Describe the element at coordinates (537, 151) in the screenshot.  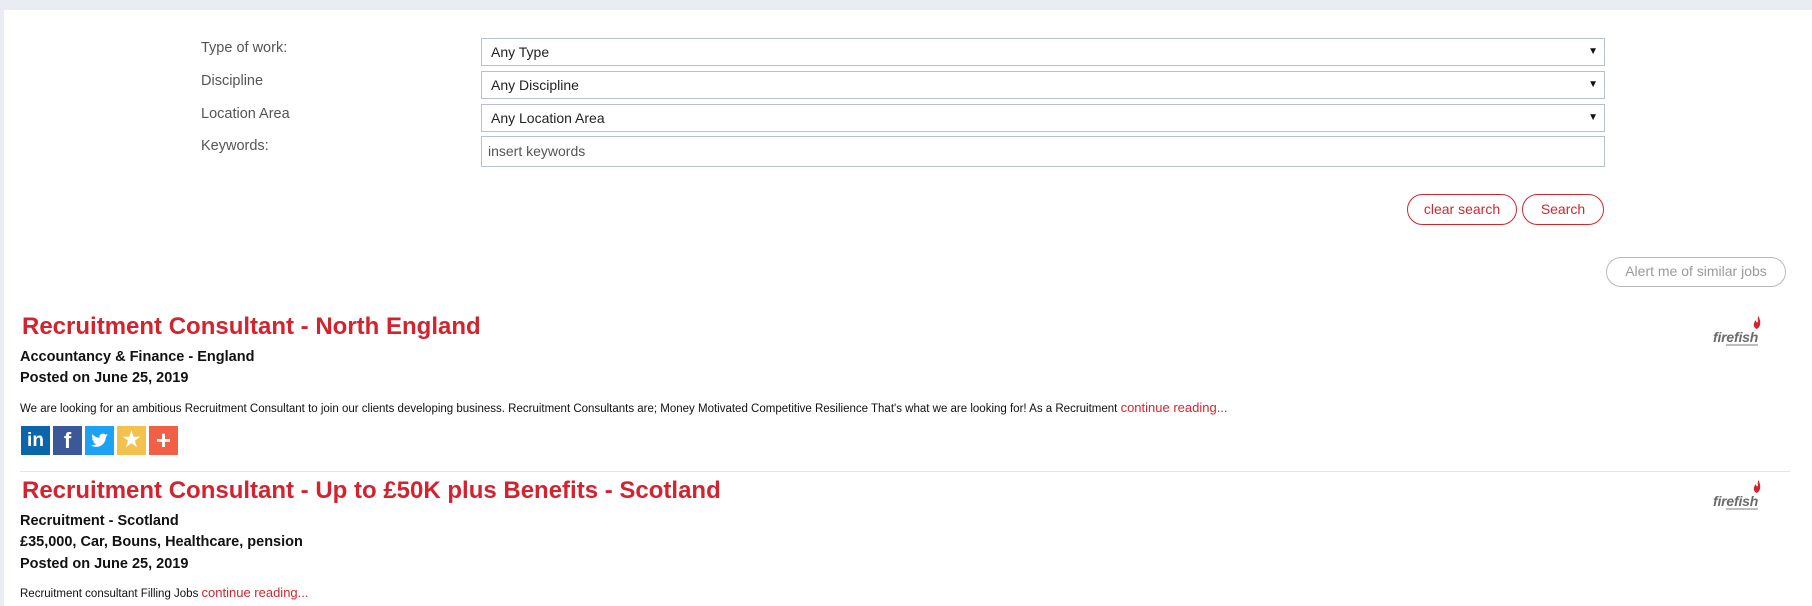
I see `keywords-placeholder: insert keywords` at that location.